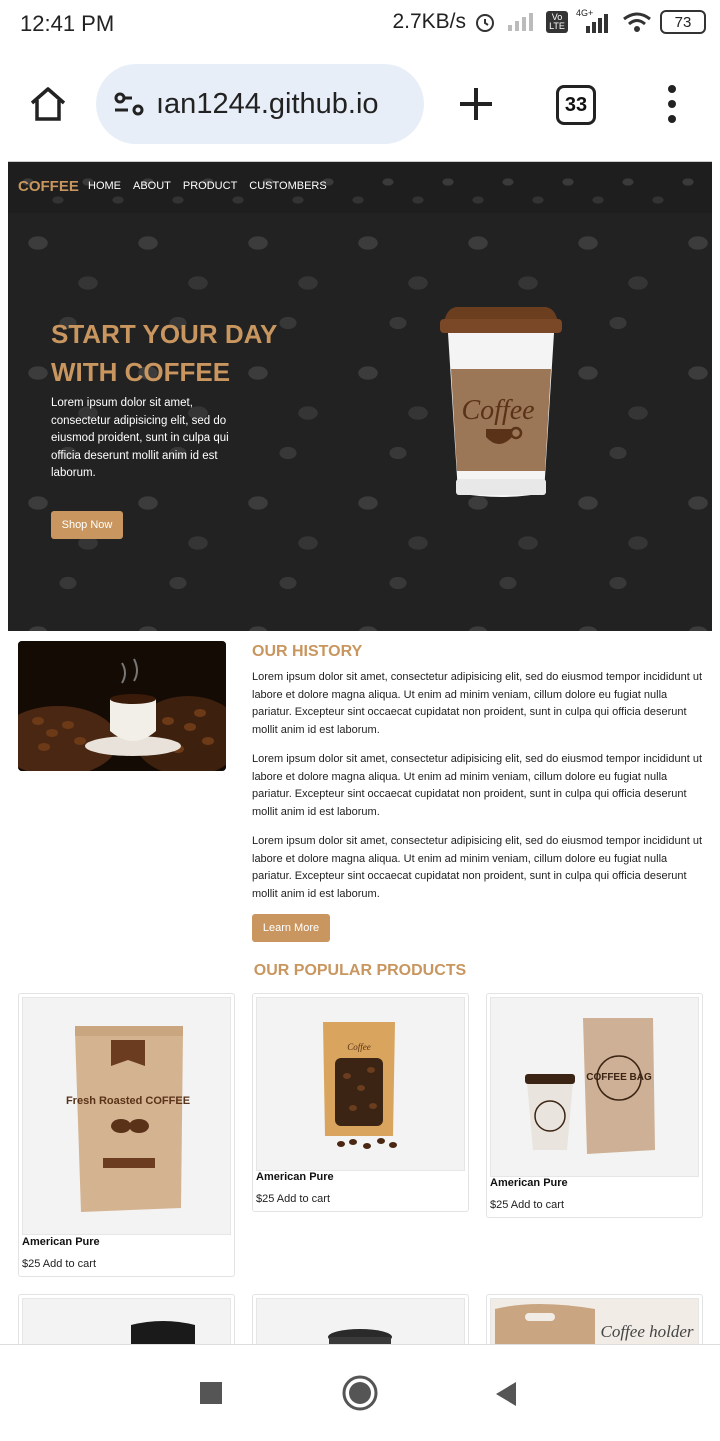  I want to click on product-image: Coffee, so click(360, 1084).